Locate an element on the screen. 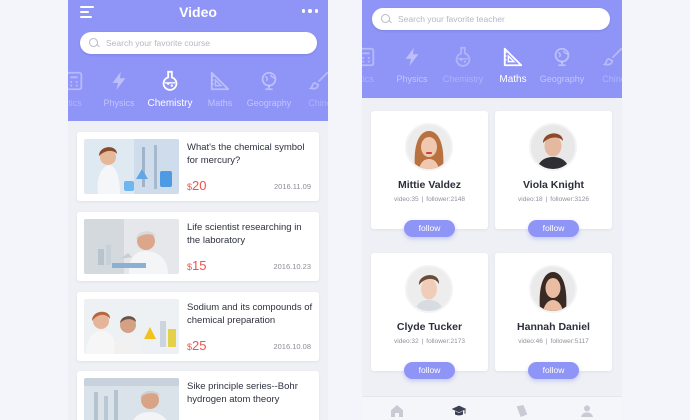  teacher-stats: video:32 | follower:2173 is located at coordinates (429, 341).